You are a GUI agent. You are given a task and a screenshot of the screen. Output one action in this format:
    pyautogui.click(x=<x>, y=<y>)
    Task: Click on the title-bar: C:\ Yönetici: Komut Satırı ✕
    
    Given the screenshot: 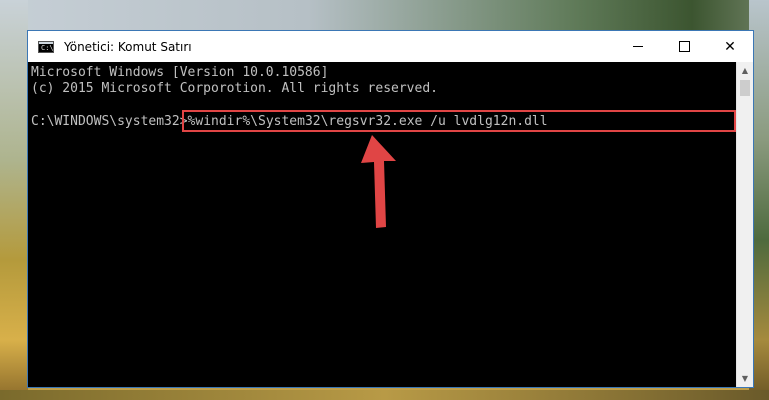 What is the action you would take?
    pyautogui.click(x=390, y=46)
    